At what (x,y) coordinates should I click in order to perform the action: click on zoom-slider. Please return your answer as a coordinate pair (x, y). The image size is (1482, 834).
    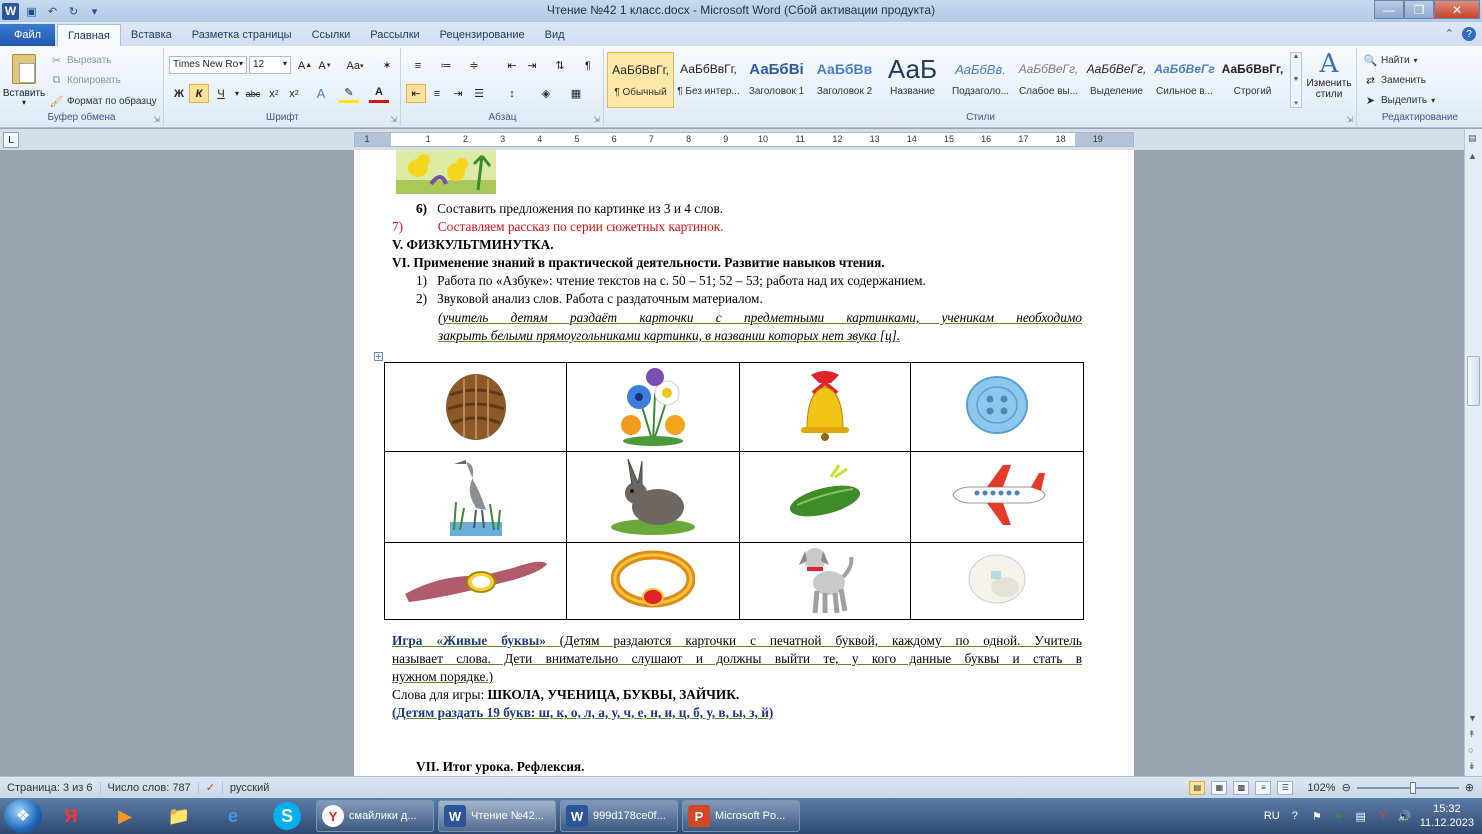
    Looking at the image, I should click on (1407, 787).